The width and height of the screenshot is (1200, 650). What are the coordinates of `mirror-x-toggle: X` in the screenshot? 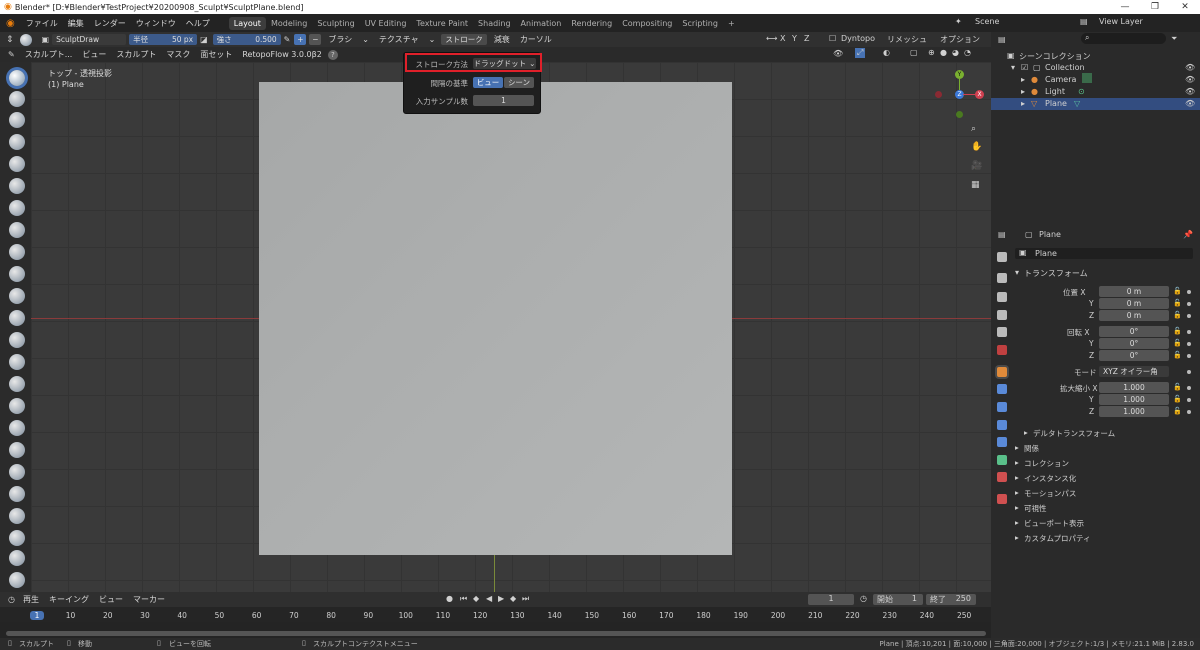 It's located at (782, 38).